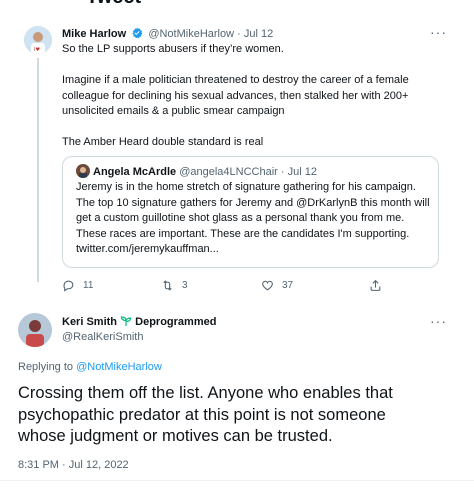 This screenshot has width=474, height=497. Describe the element at coordinates (191, 34) in the screenshot. I see `author-handle: @NotMikeHarlow` at that location.